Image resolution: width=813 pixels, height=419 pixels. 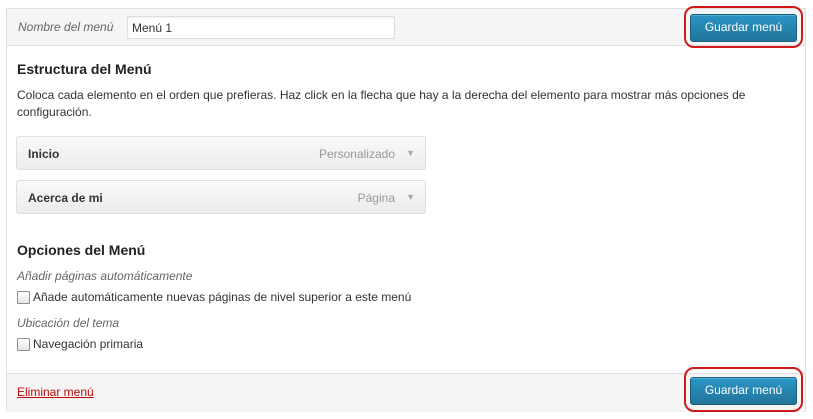 What do you see at coordinates (261, 27) in the screenshot?
I see `menu-name-input` at bounding box center [261, 27].